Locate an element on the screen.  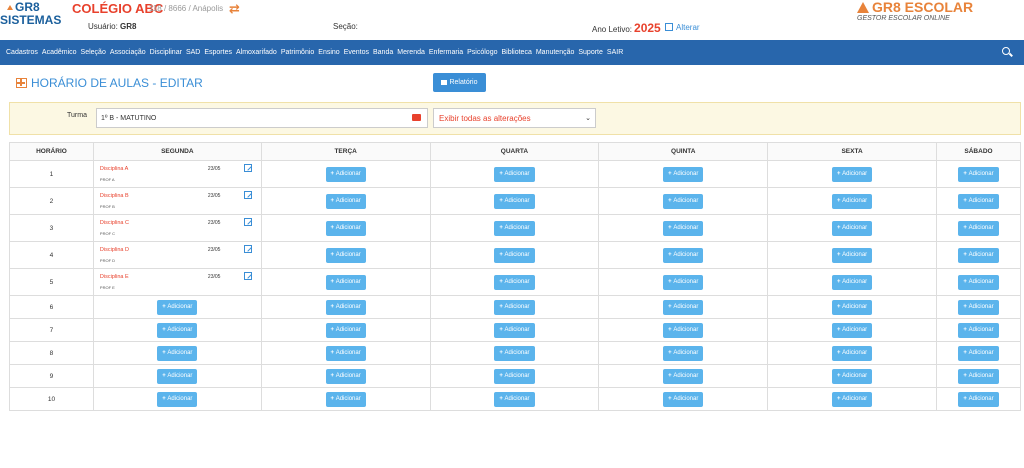
nav-item-suporte: Suporte is located at coordinates (590, 52).